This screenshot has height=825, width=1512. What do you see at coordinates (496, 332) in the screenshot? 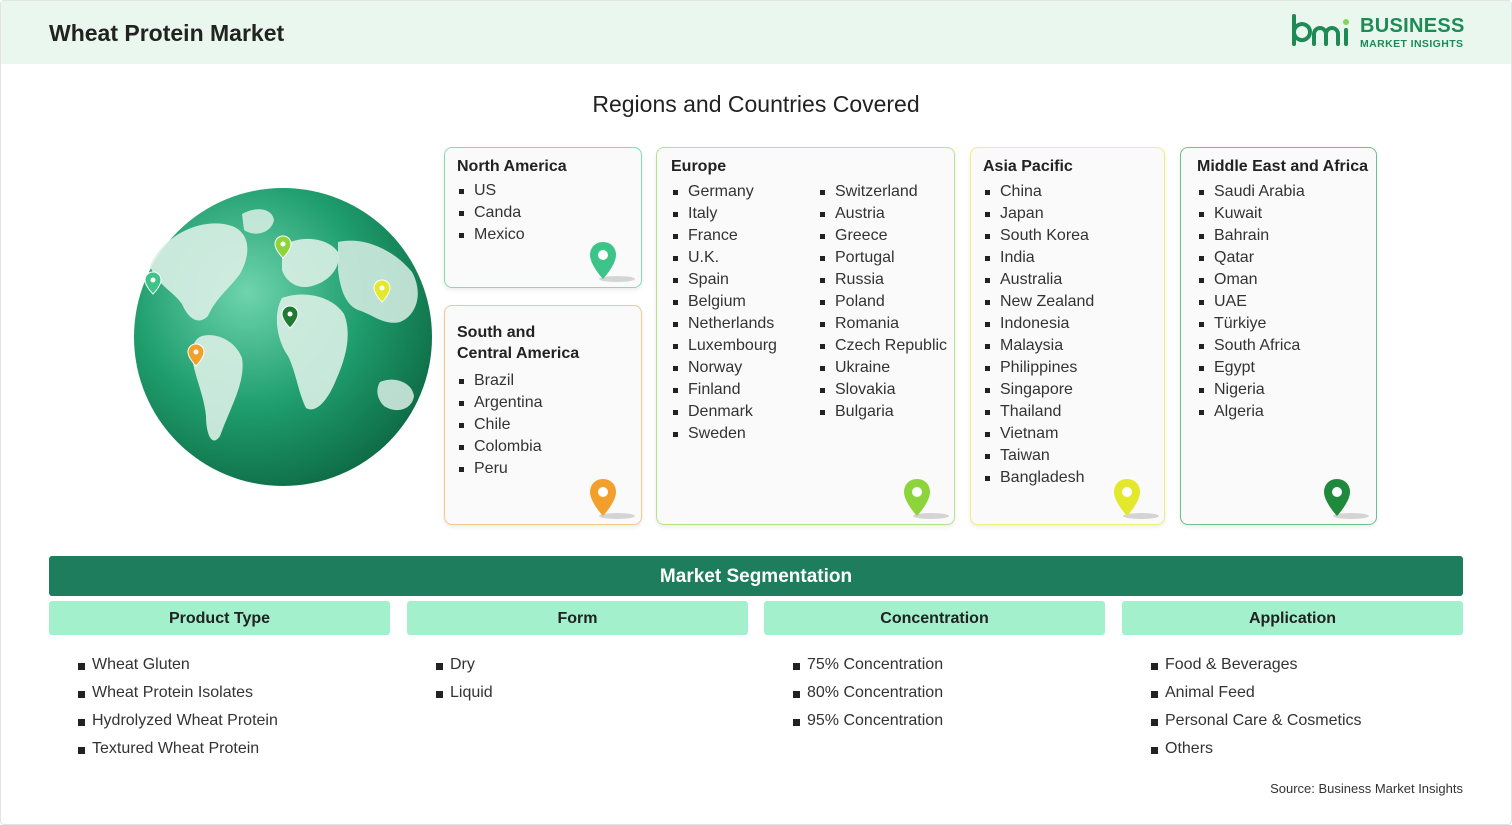
I see `region-title-line1: South and` at bounding box center [496, 332].